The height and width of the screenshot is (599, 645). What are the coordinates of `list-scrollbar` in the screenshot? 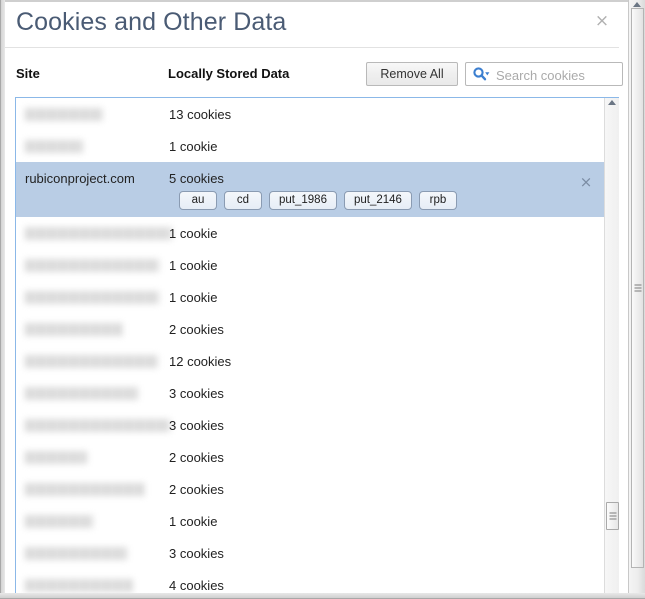 It's located at (611, 345).